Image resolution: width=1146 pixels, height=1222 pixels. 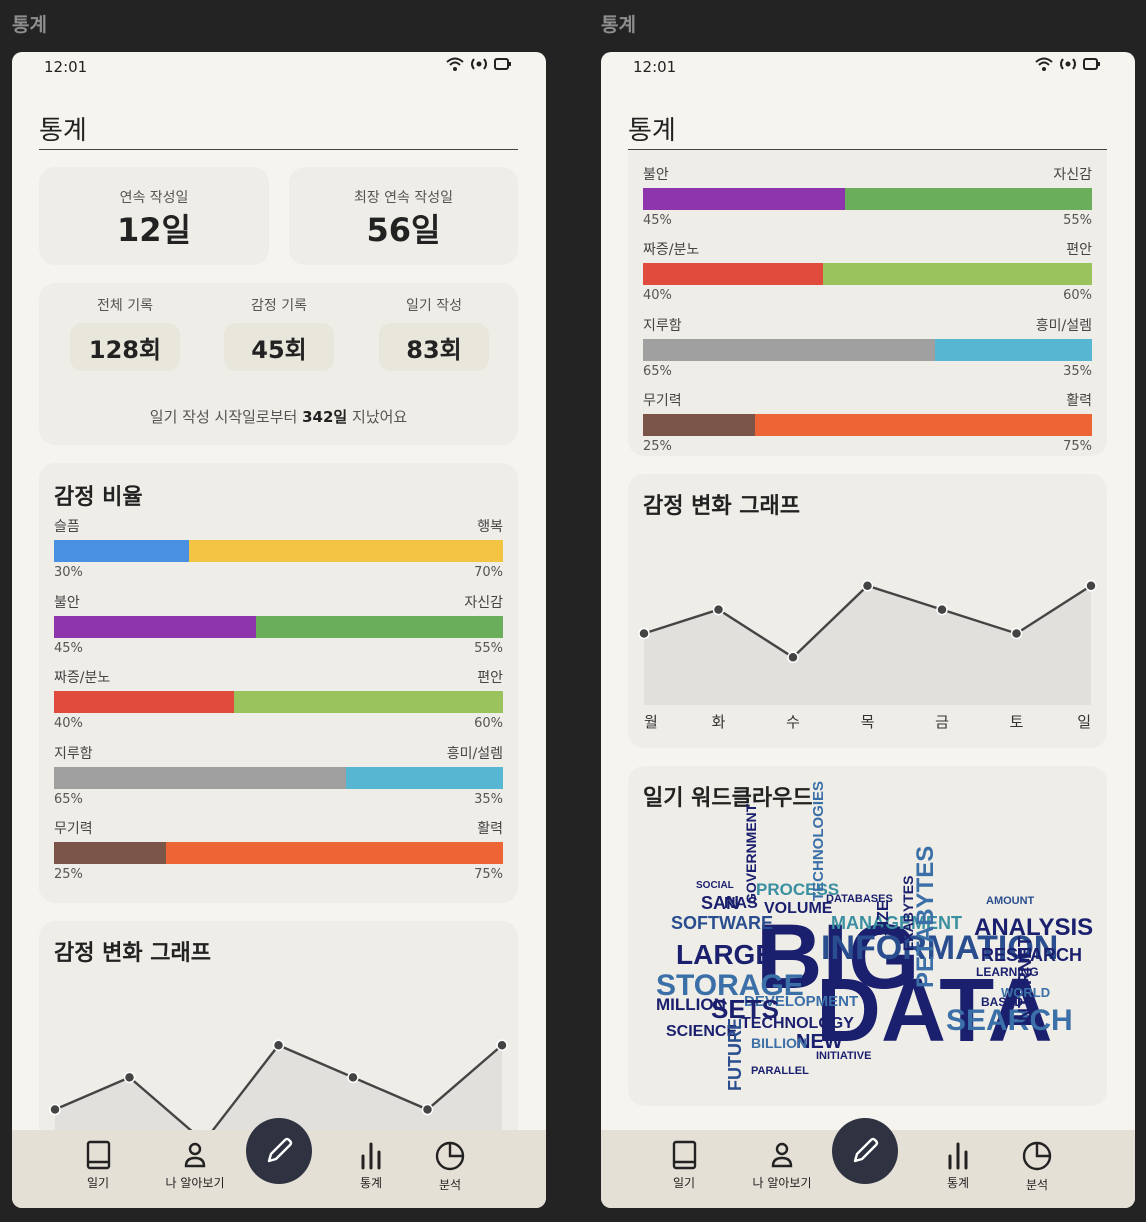 I want to click on person-icon, so click(x=782, y=1155).